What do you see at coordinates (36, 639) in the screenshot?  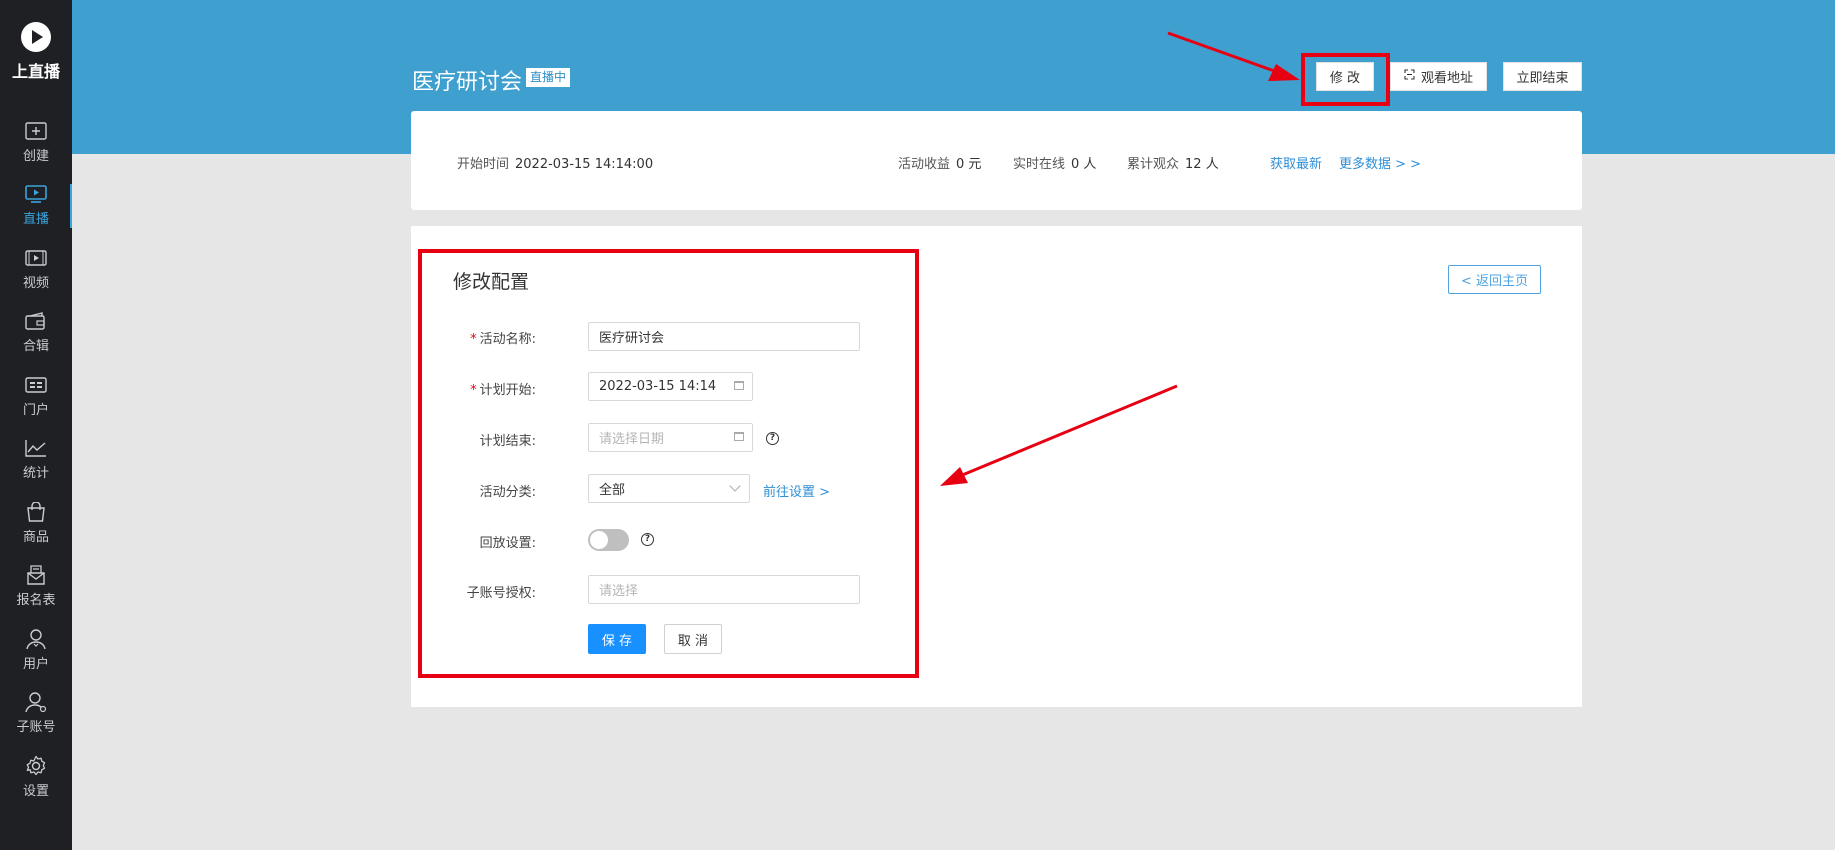 I see `user-icon` at bounding box center [36, 639].